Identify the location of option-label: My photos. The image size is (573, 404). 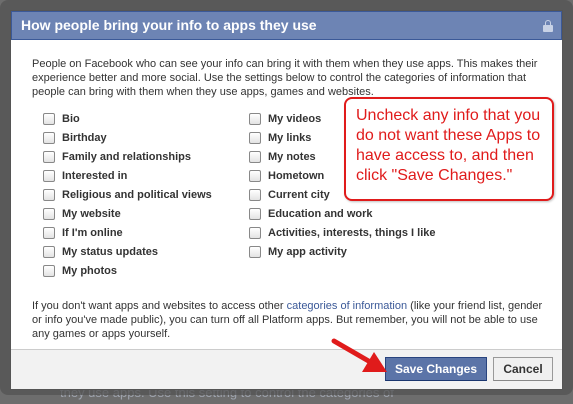
(89, 270).